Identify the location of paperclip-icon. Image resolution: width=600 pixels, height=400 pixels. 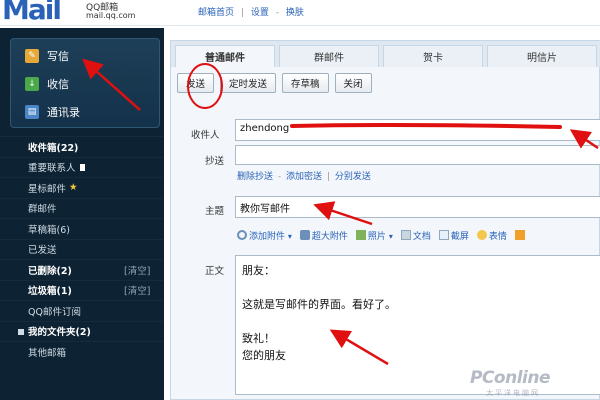
(242, 235).